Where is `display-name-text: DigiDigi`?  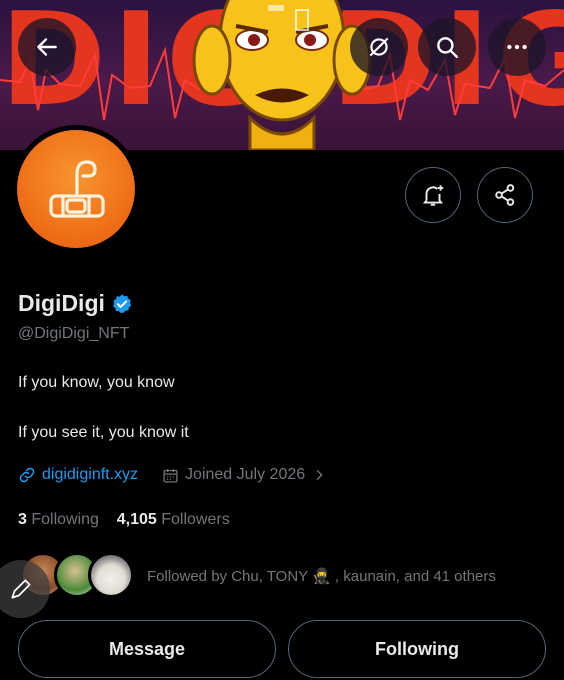 display-name-text: DigiDigi is located at coordinates (61, 303).